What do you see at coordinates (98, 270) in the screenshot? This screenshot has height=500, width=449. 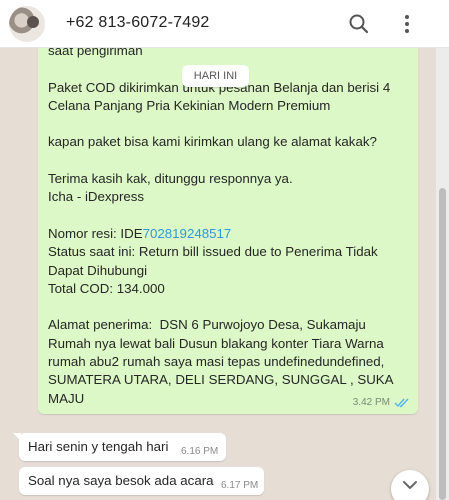 I see `msg-line: Dapat Dihubungi` at bounding box center [98, 270].